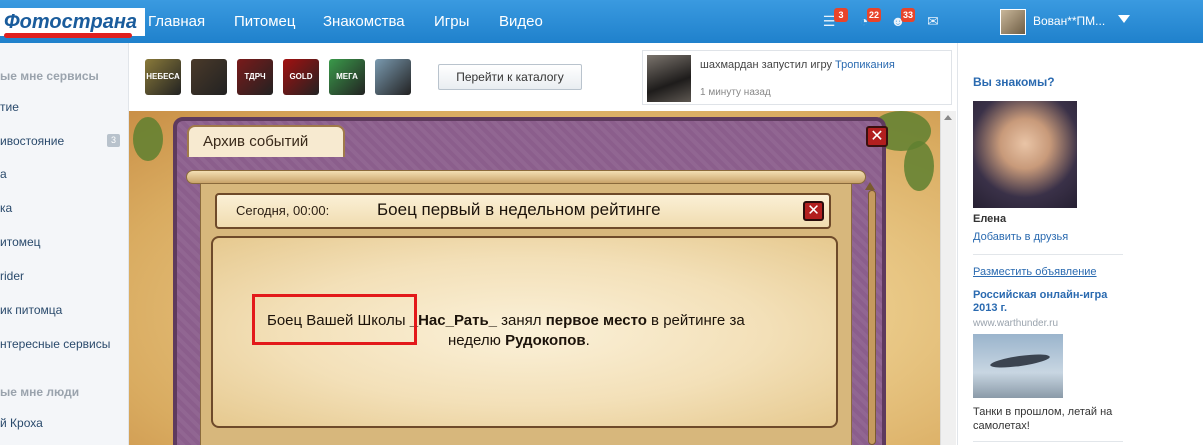  Describe the element at coordinates (877, 136) in the screenshot. I see `close-dialog-button: ✕` at that location.